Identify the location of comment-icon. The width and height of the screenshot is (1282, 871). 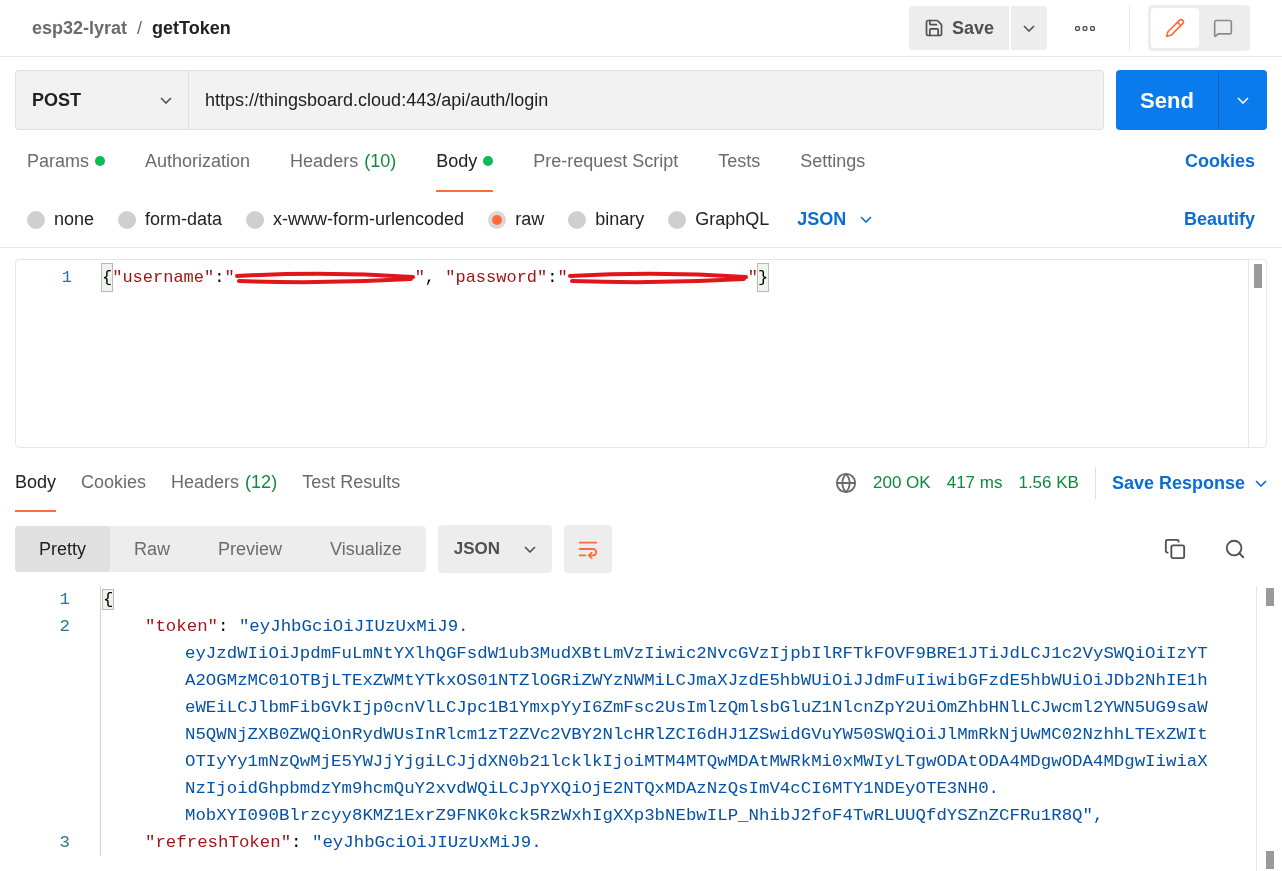
(1223, 28).